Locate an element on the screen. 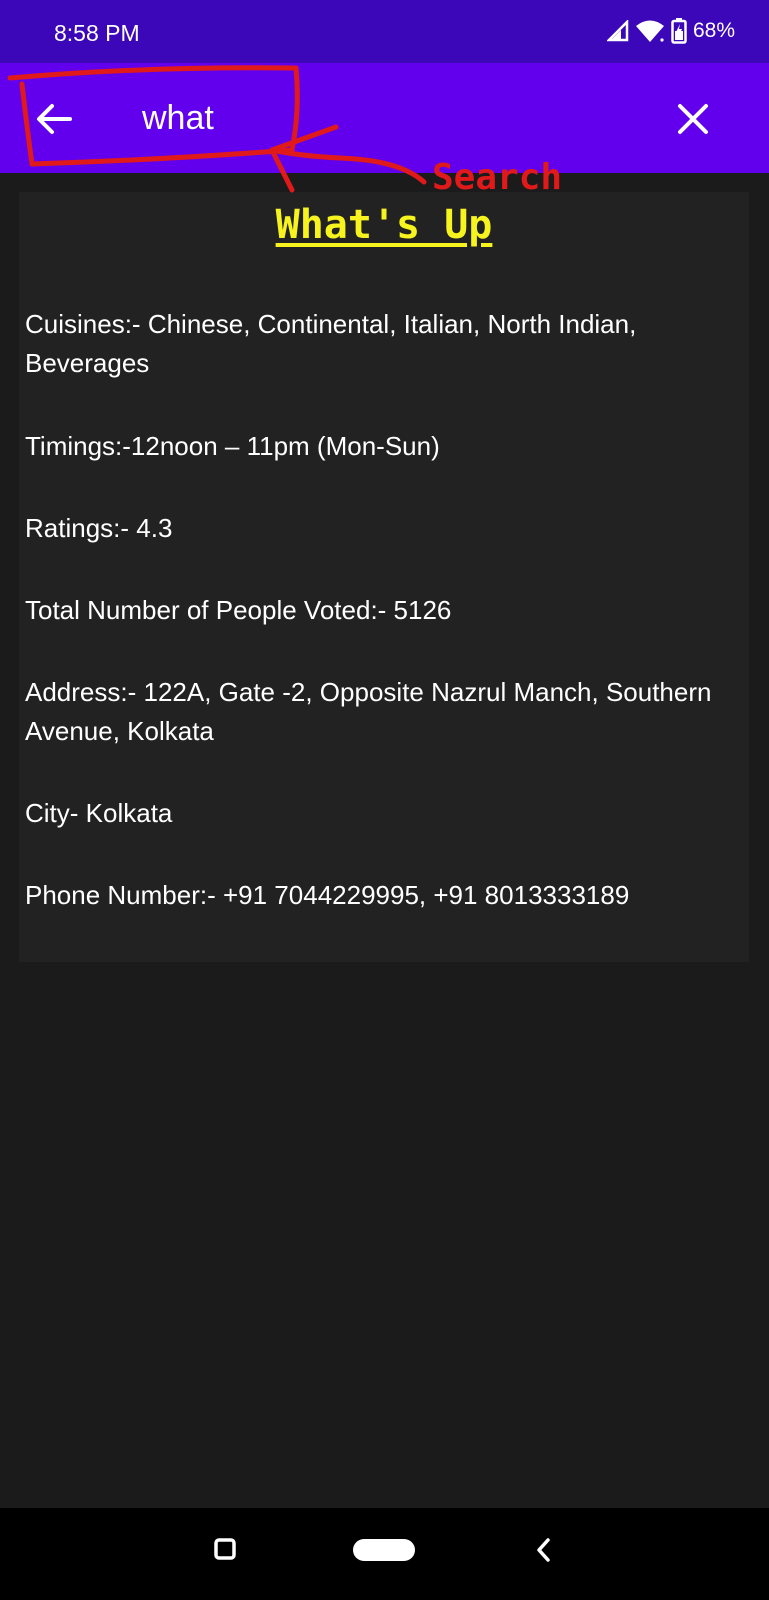  wifi-icon is located at coordinates (649, 31).